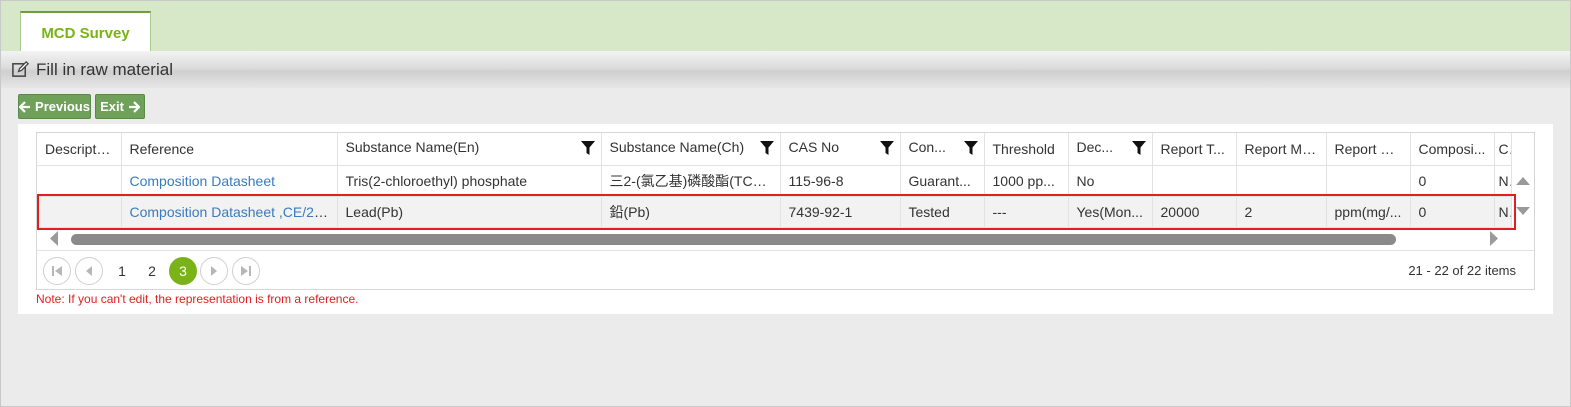 The width and height of the screenshot is (1571, 407). Describe the element at coordinates (85, 32) in the screenshot. I see `tab-mcd-survey: MCD Survey` at that location.